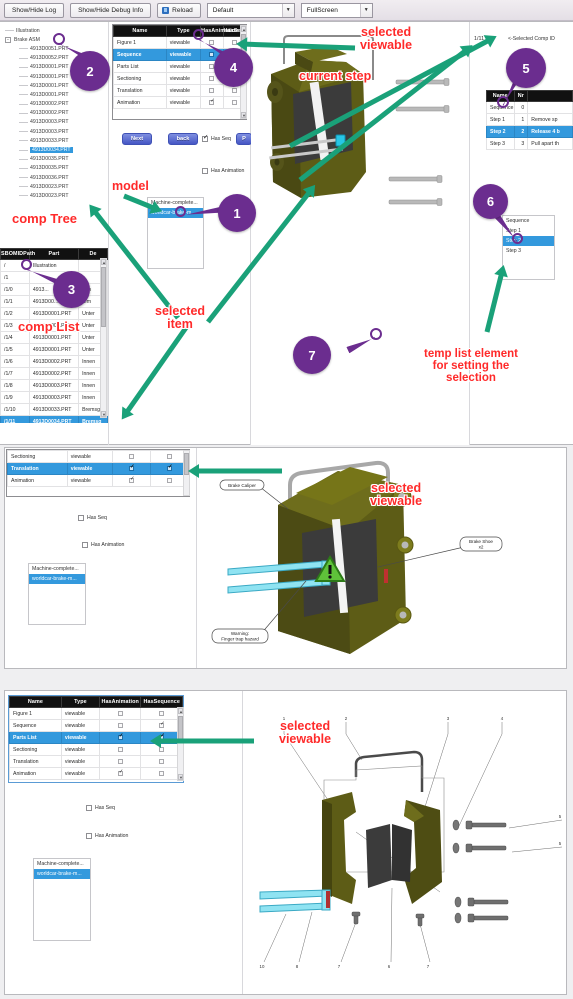 This screenshot has width=573, height=999. What do you see at coordinates (529, 119) in the screenshot?
I see `table-row: Step 1 1 Remove sp` at bounding box center [529, 119].